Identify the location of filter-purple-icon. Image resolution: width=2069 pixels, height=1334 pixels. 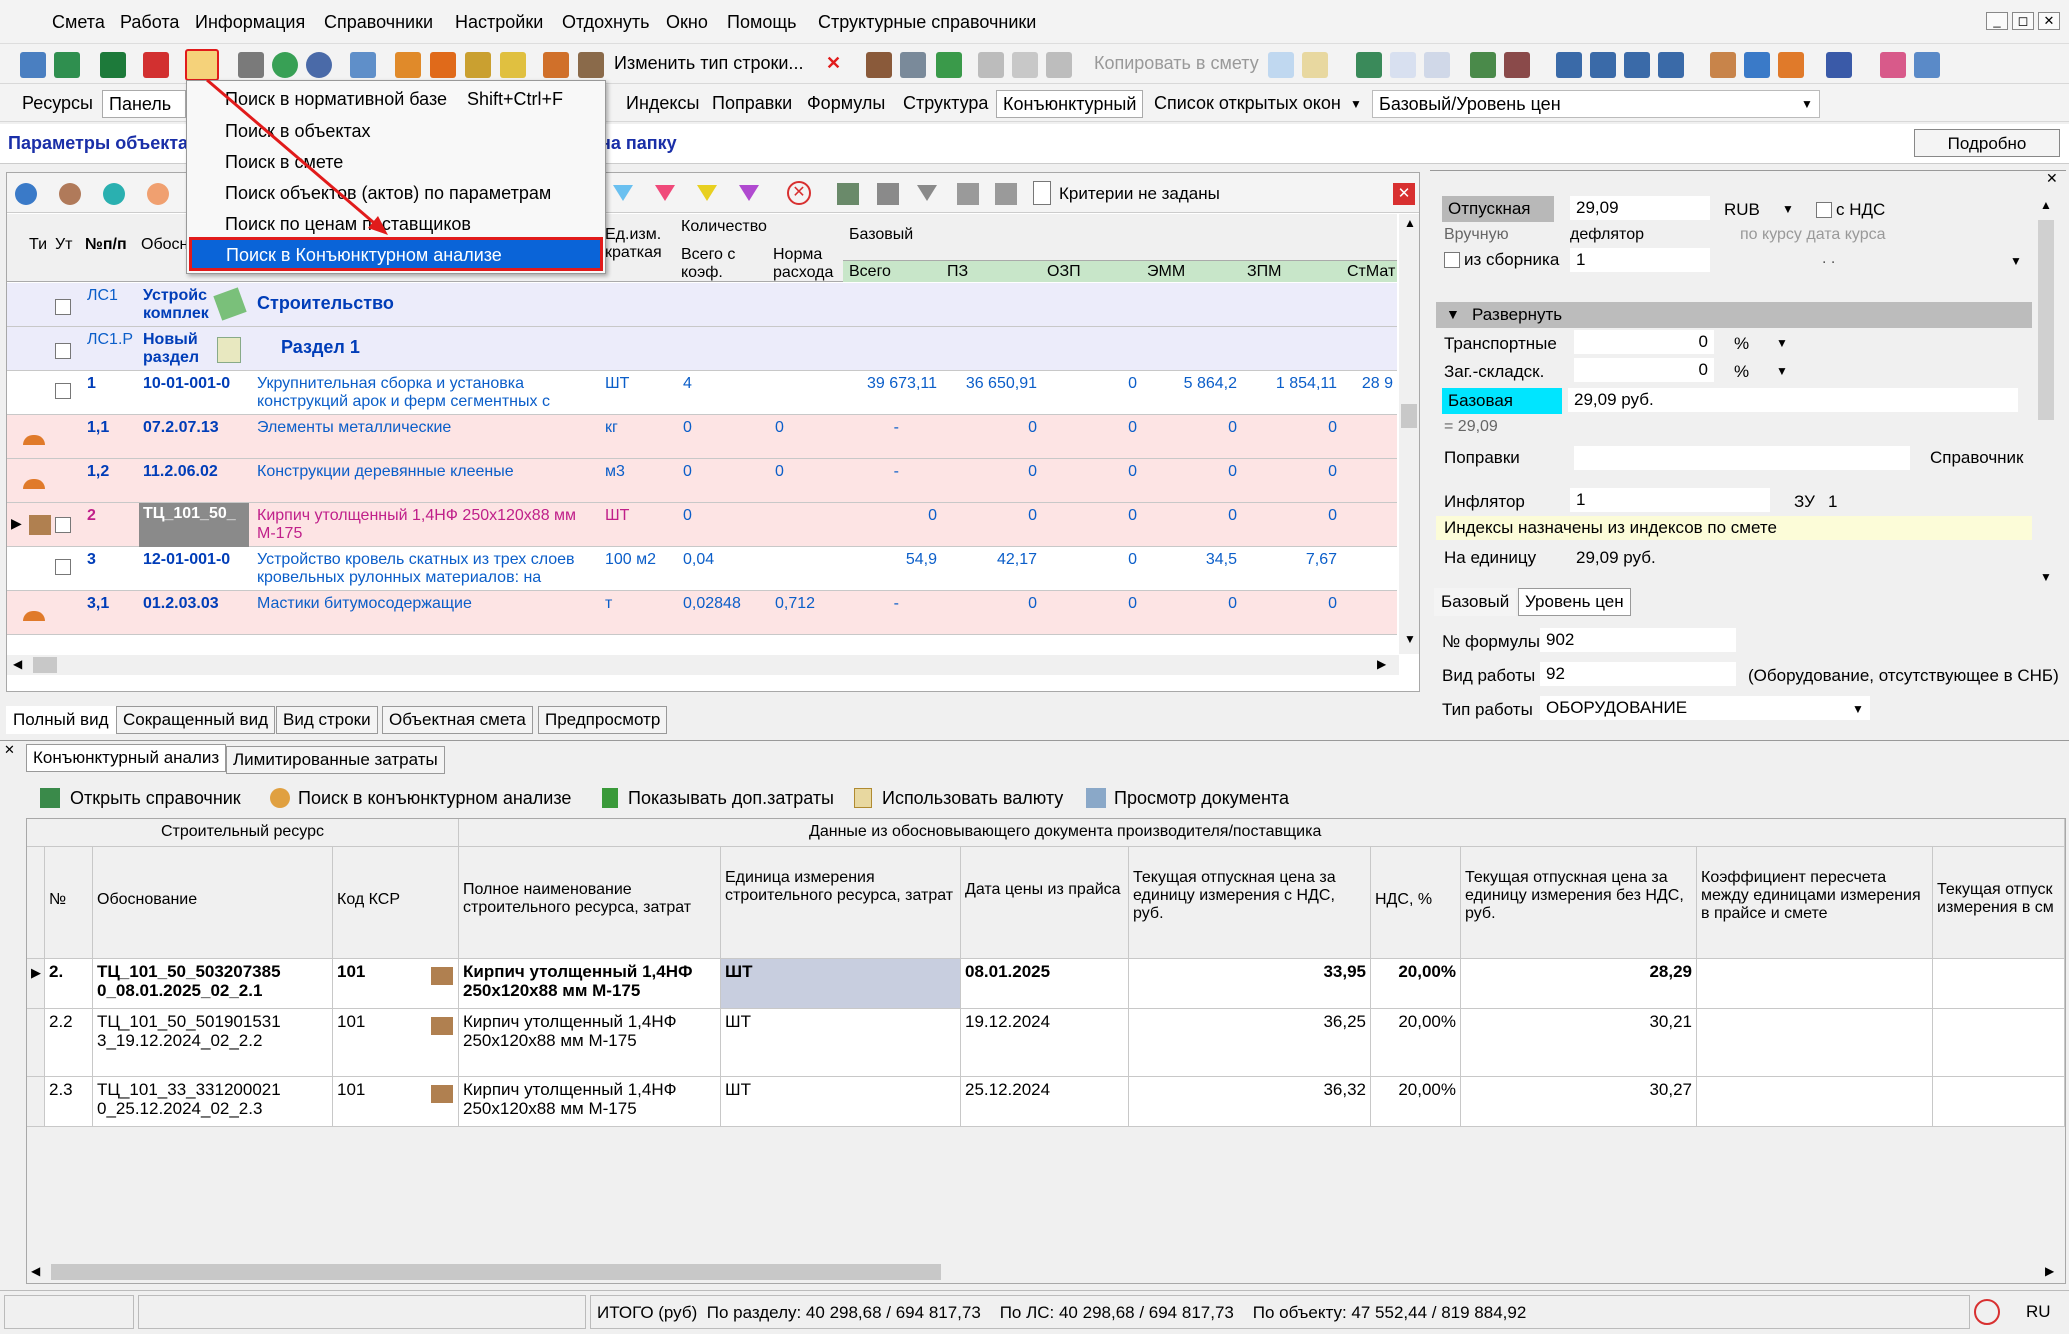
(749, 193).